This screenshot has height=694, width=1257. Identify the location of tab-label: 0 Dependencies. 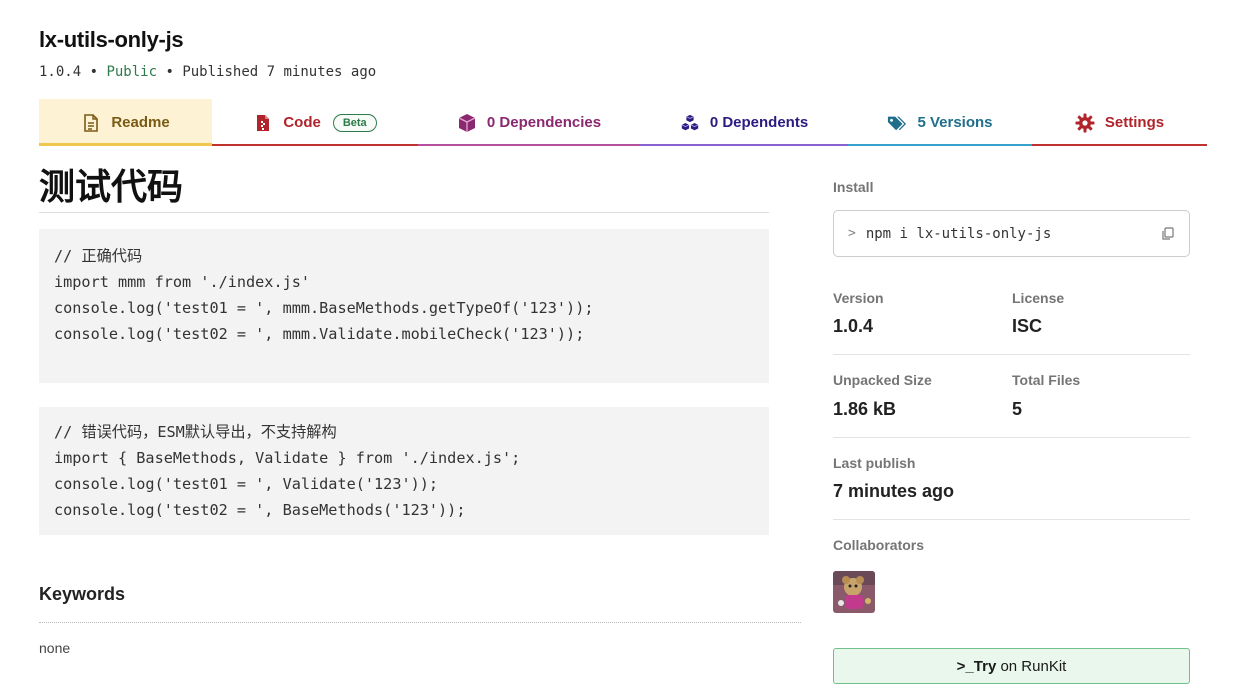
(544, 122).